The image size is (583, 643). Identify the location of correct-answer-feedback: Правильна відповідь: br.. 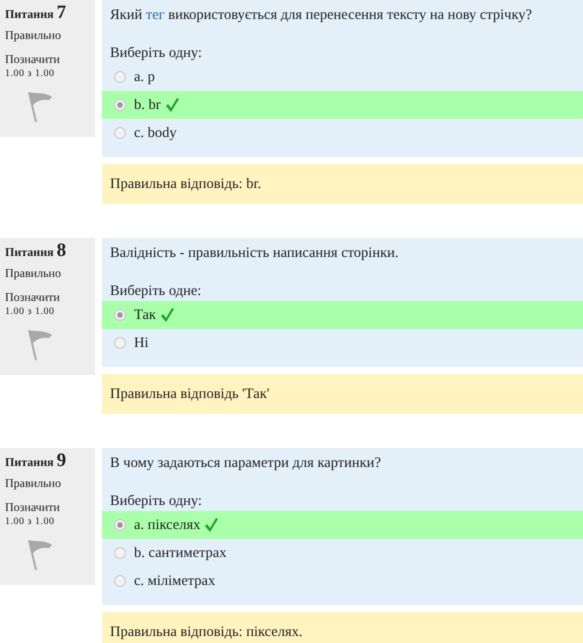
(342, 184).